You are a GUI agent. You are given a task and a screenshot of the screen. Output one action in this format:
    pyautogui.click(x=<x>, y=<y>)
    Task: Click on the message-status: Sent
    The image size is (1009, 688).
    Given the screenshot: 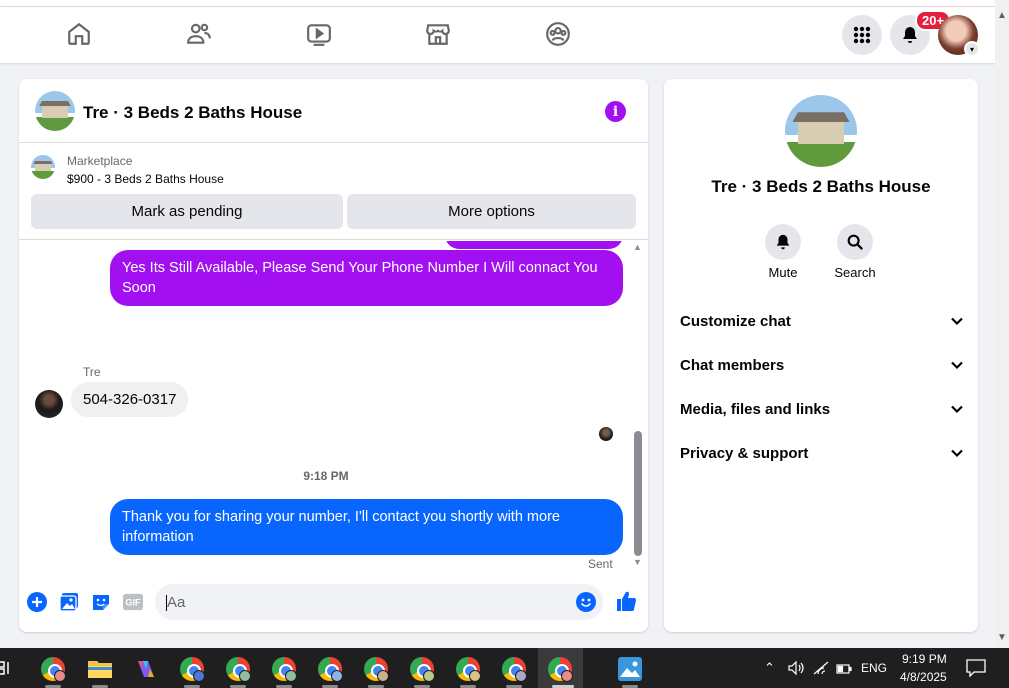 What is the action you would take?
    pyautogui.click(x=600, y=564)
    